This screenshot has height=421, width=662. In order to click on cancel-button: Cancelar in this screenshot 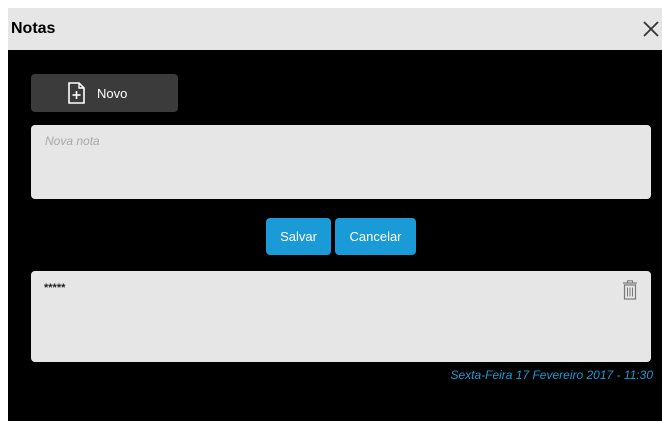, I will do `click(375, 236)`.